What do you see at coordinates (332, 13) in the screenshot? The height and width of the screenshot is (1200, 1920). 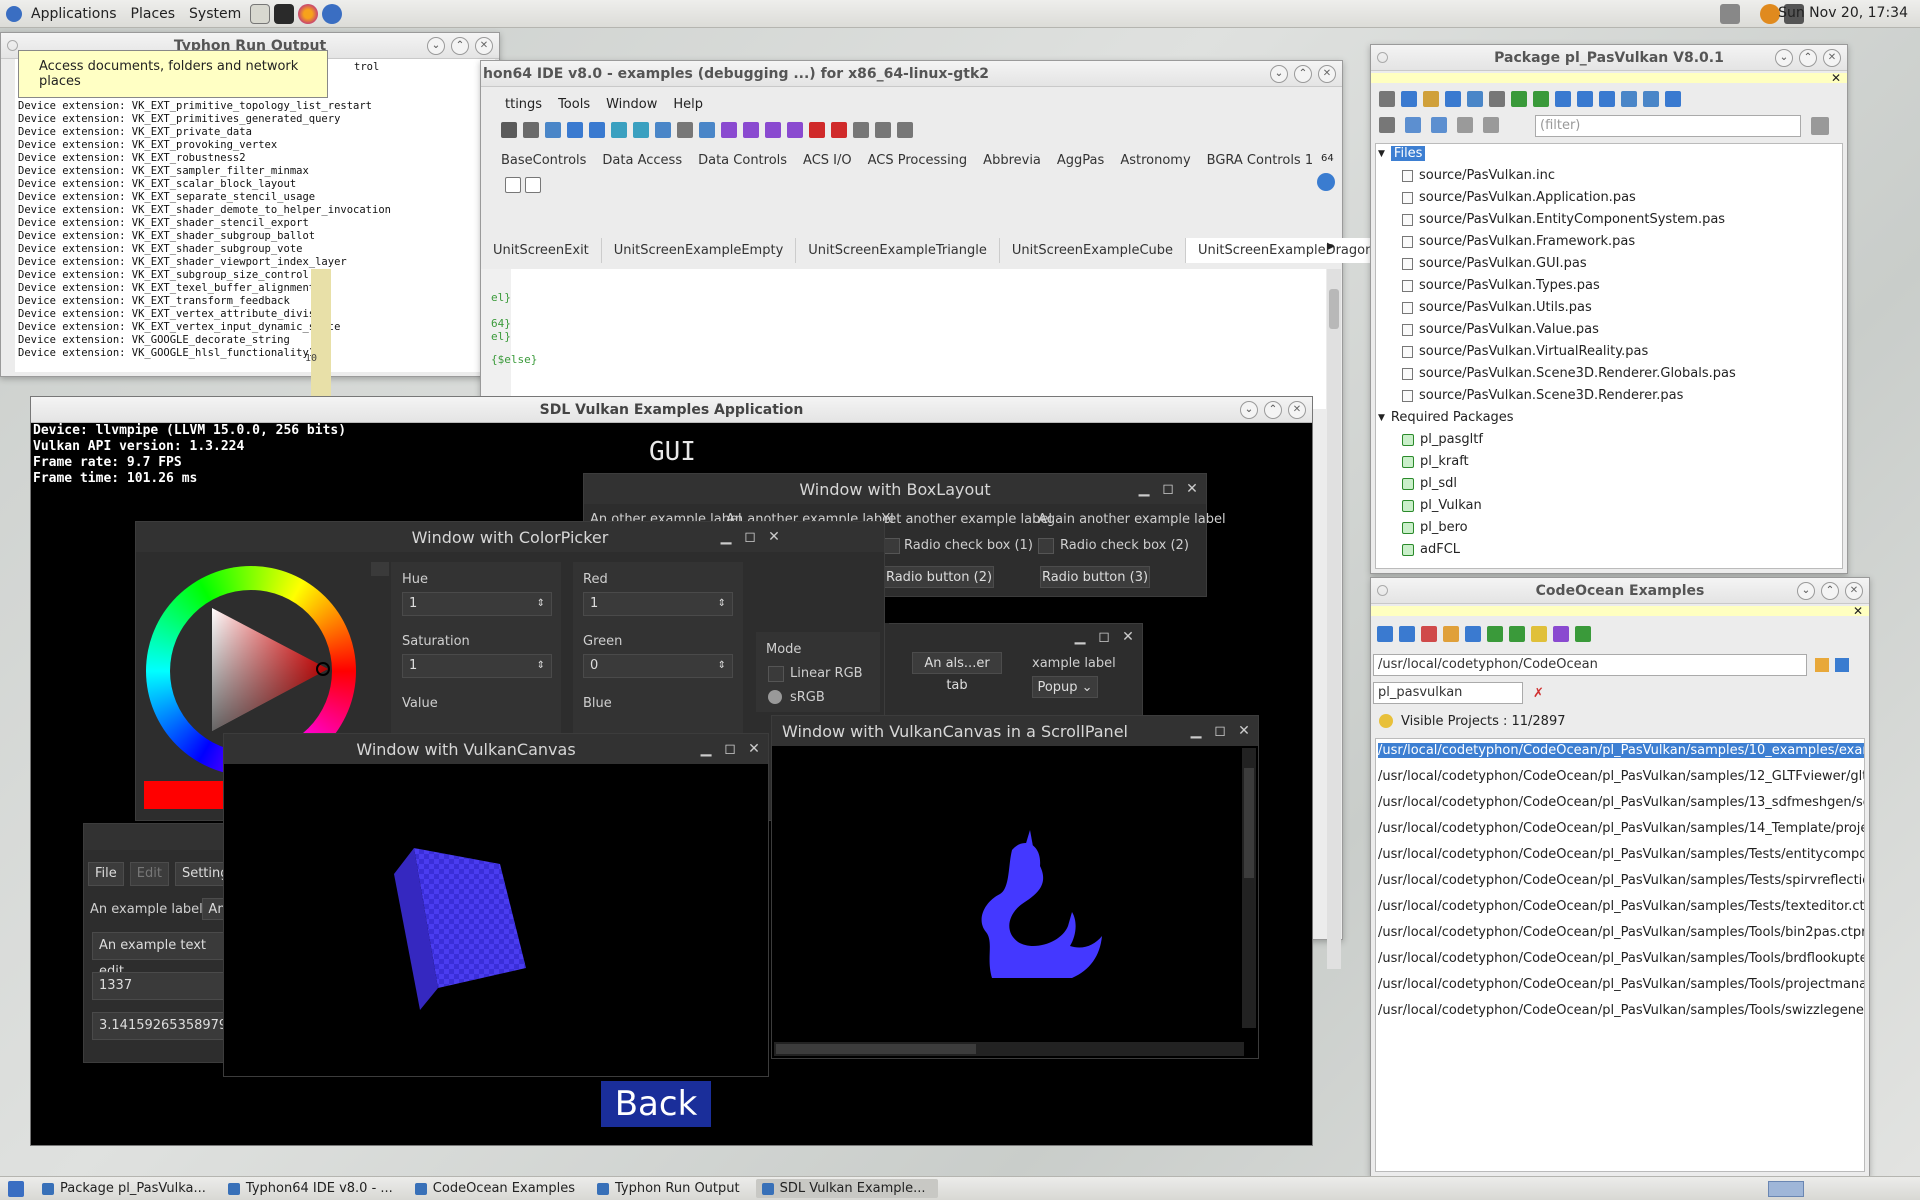 I see `github-launcher-icon` at bounding box center [332, 13].